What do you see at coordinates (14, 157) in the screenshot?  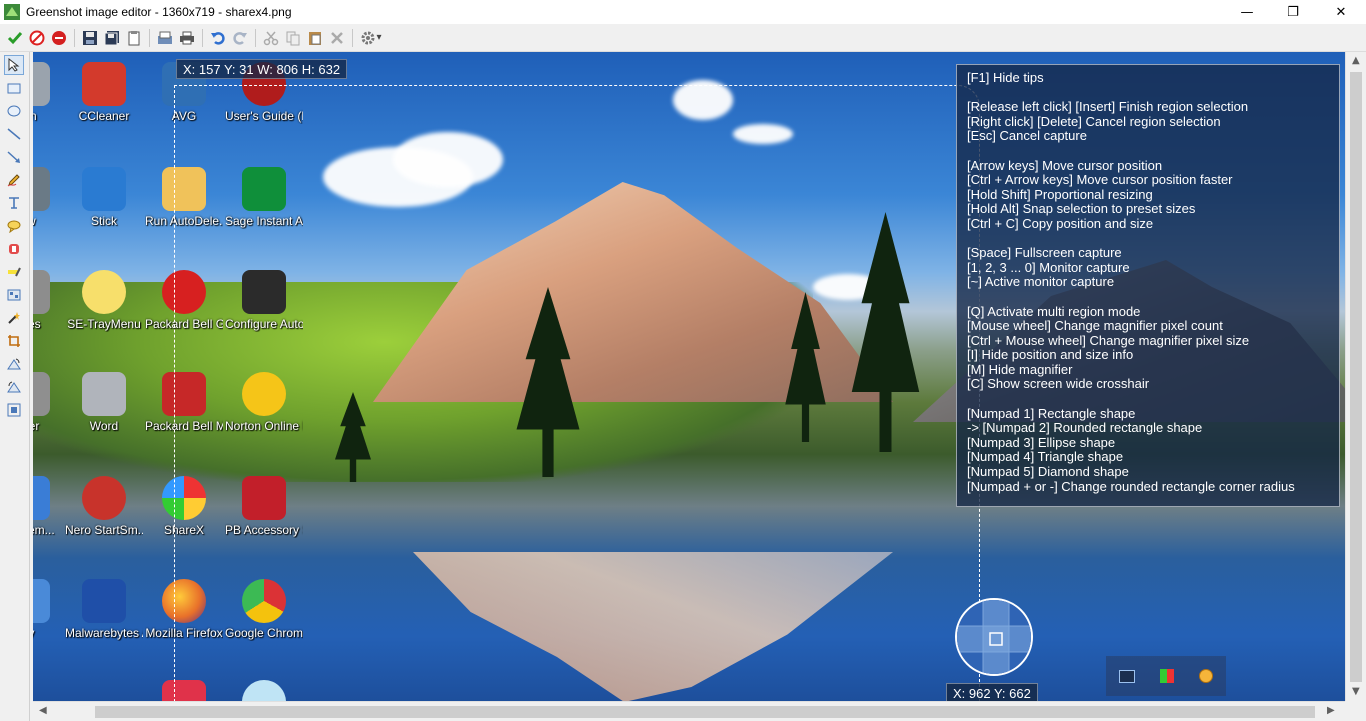 I see `tool-arrow` at bounding box center [14, 157].